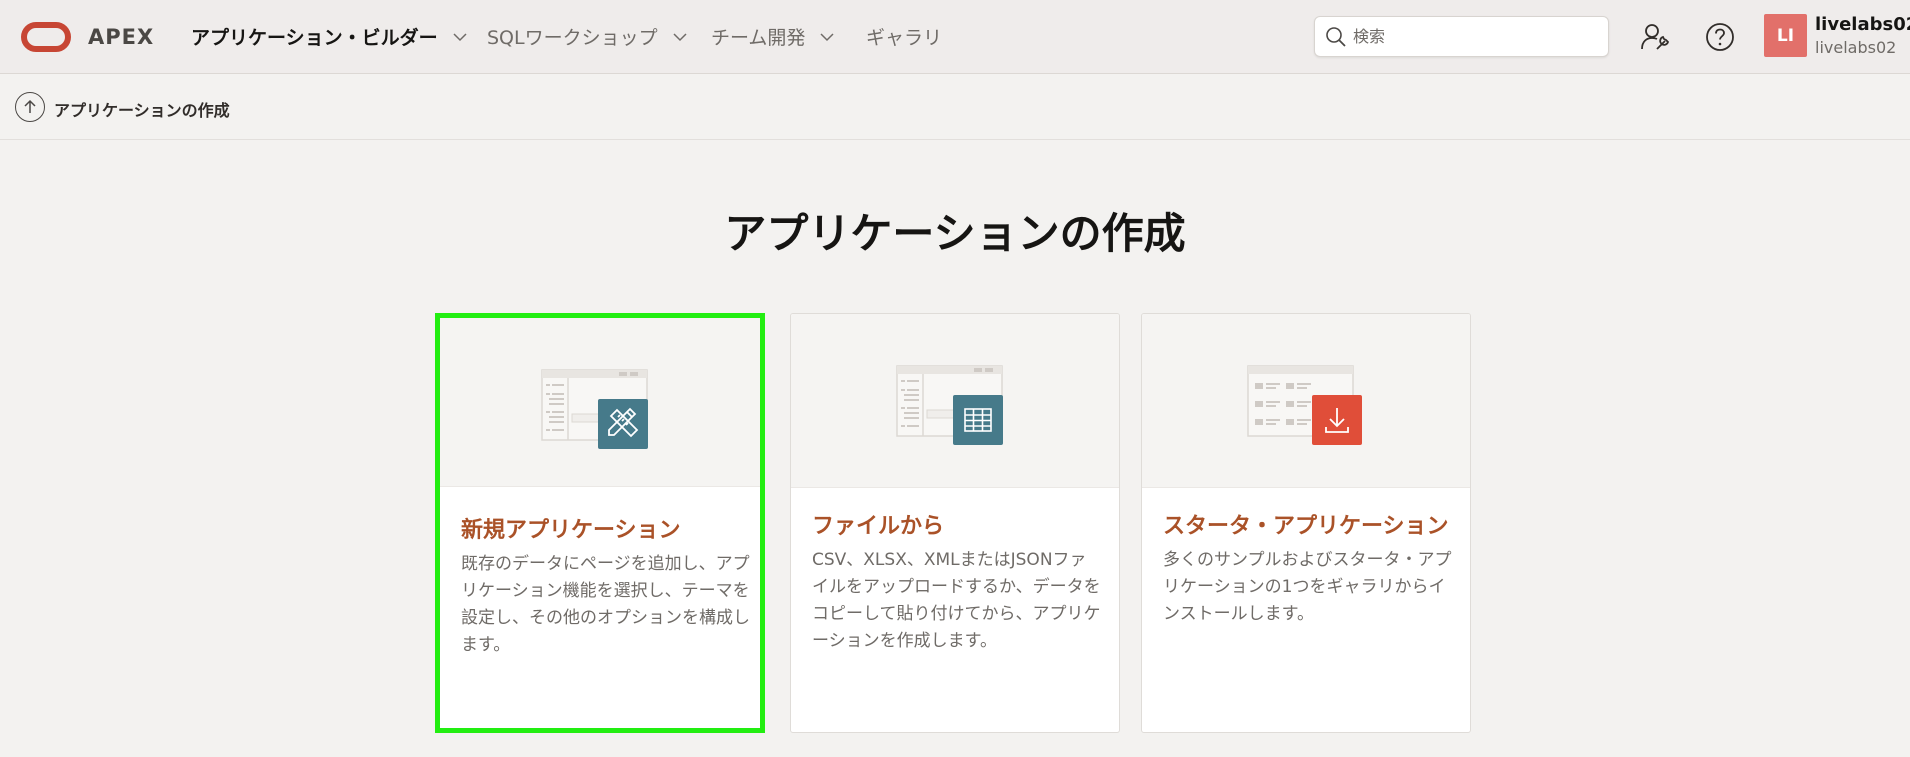 The height and width of the screenshot is (757, 1910). Describe the element at coordinates (1304, 405) in the screenshot. I see `app-gallery-illustration` at that location.